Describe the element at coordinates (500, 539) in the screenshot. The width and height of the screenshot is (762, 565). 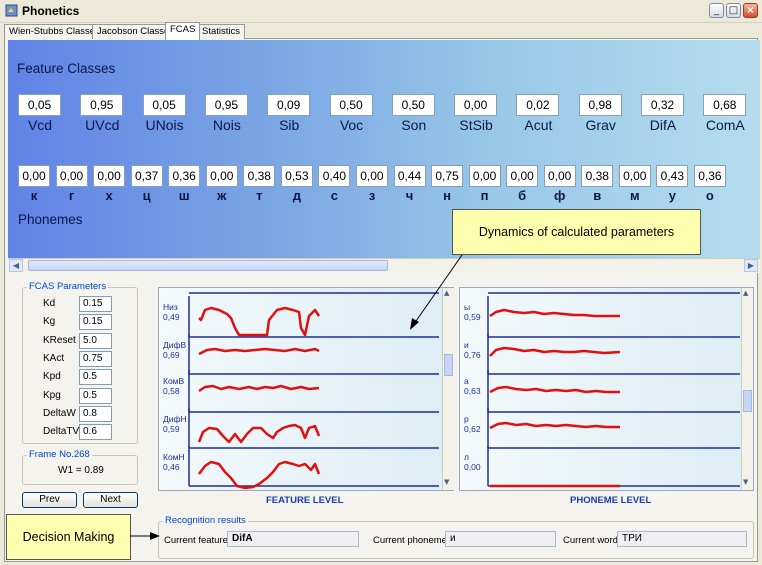
I see `current-phoneme-field: и` at that location.